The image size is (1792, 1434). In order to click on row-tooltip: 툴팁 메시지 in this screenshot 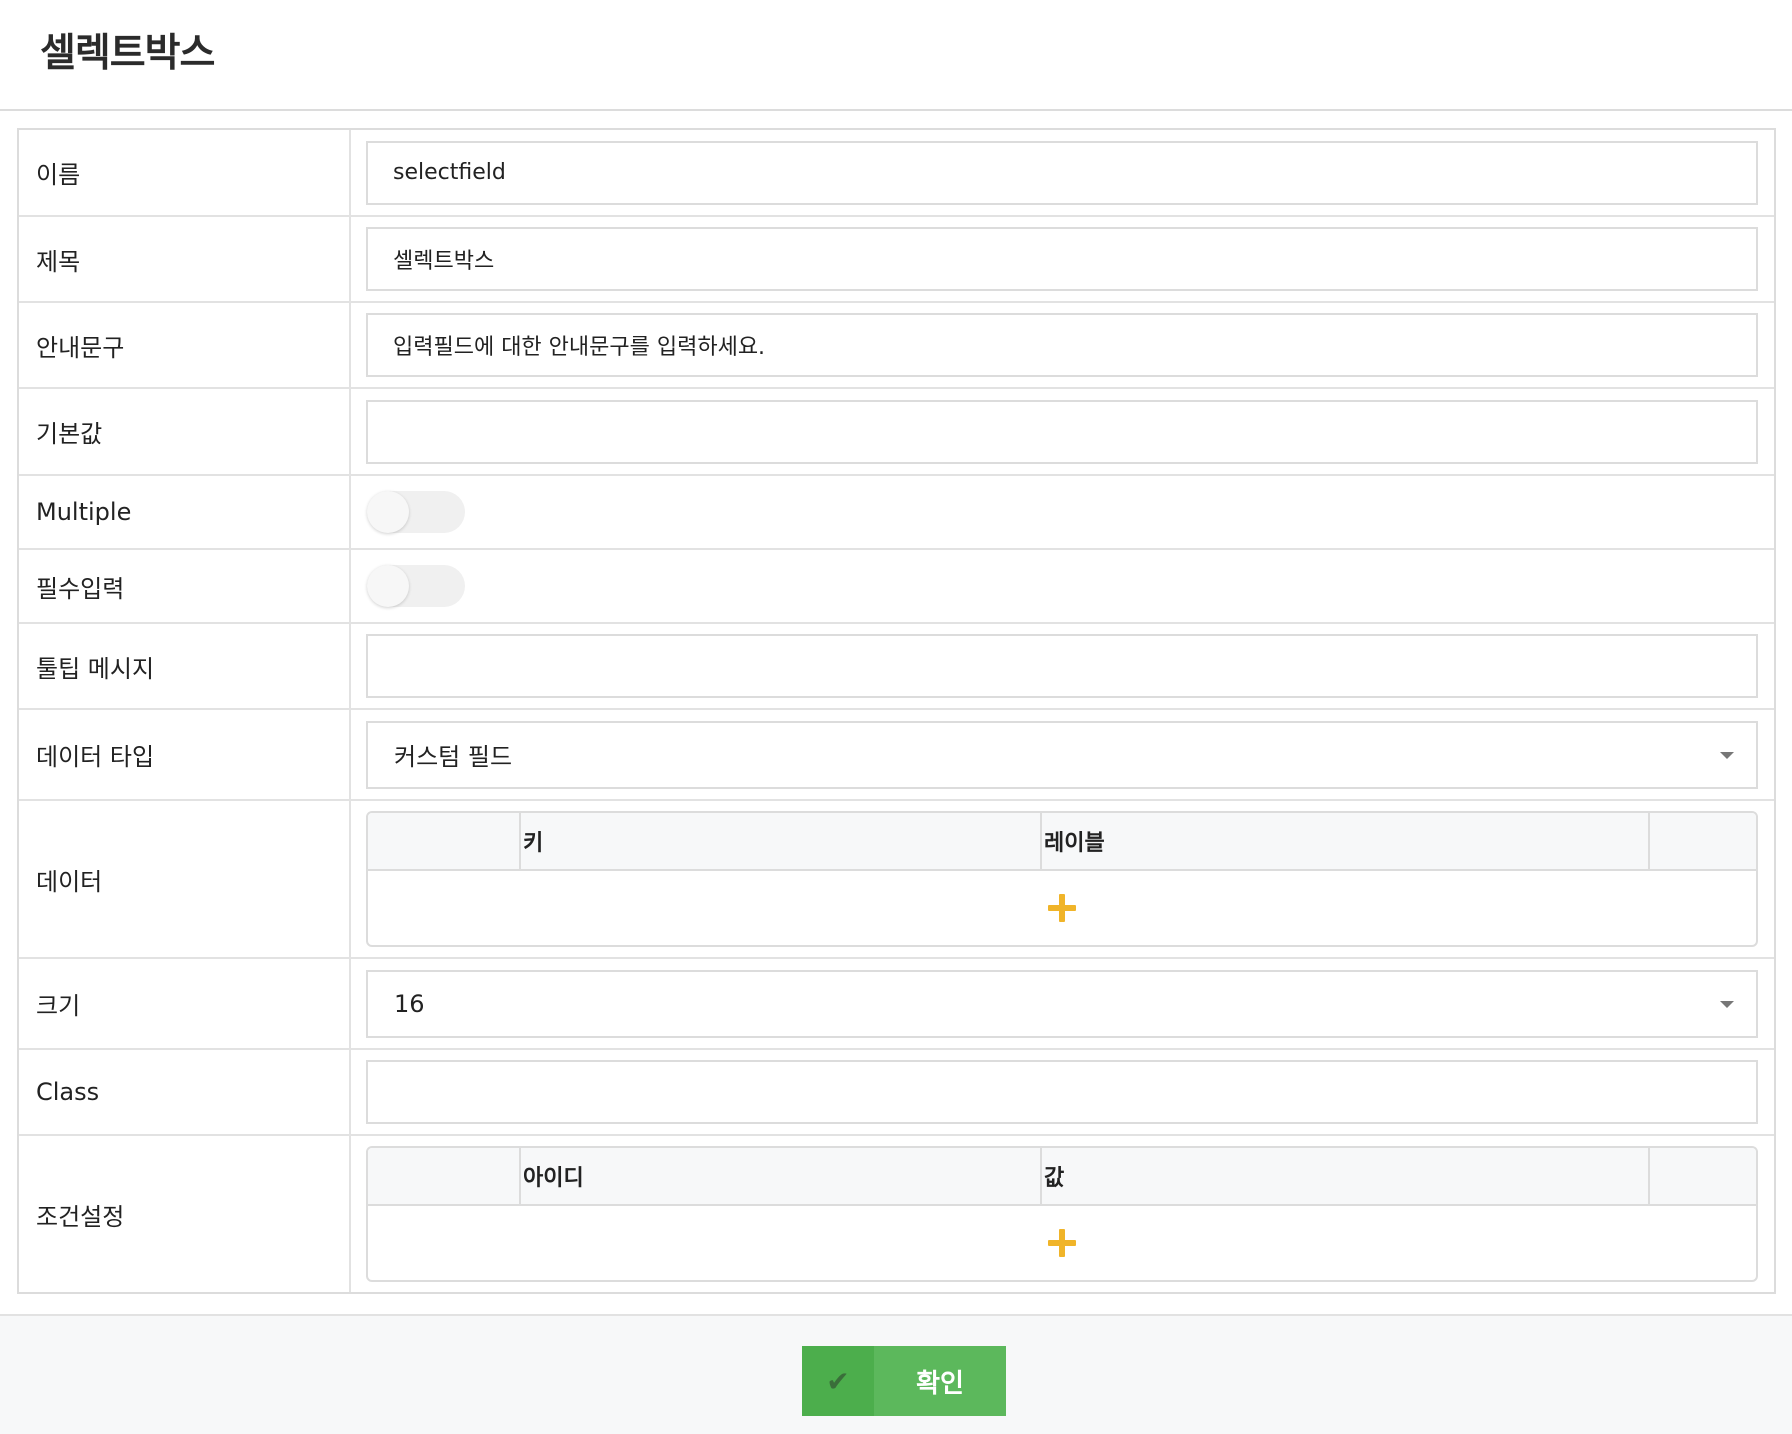, I will do `click(896, 665)`.